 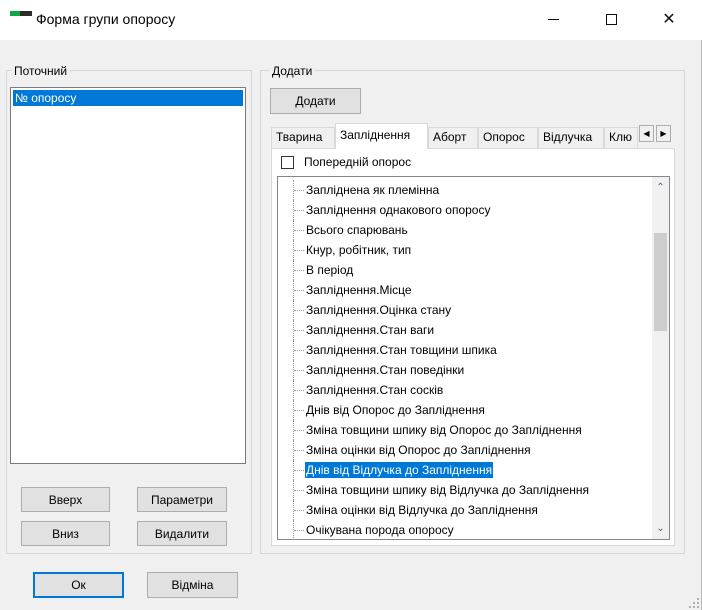 What do you see at coordinates (463, 230) in the screenshot?
I see `tree-item: Всього спарювань` at bounding box center [463, 230].